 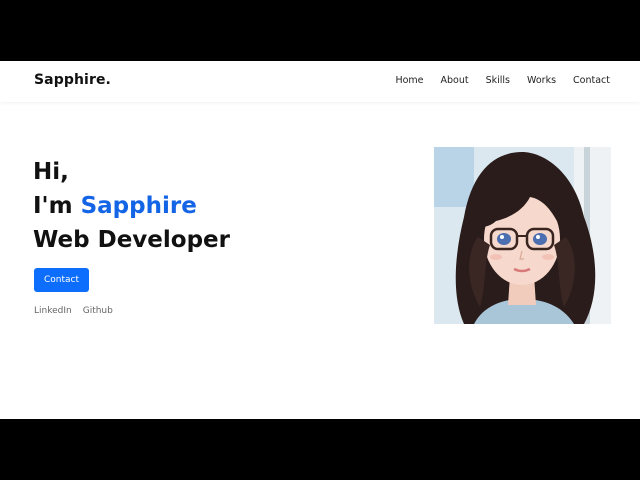 I want to click on hero-name: Sapphire, so click(x=138, y=206).